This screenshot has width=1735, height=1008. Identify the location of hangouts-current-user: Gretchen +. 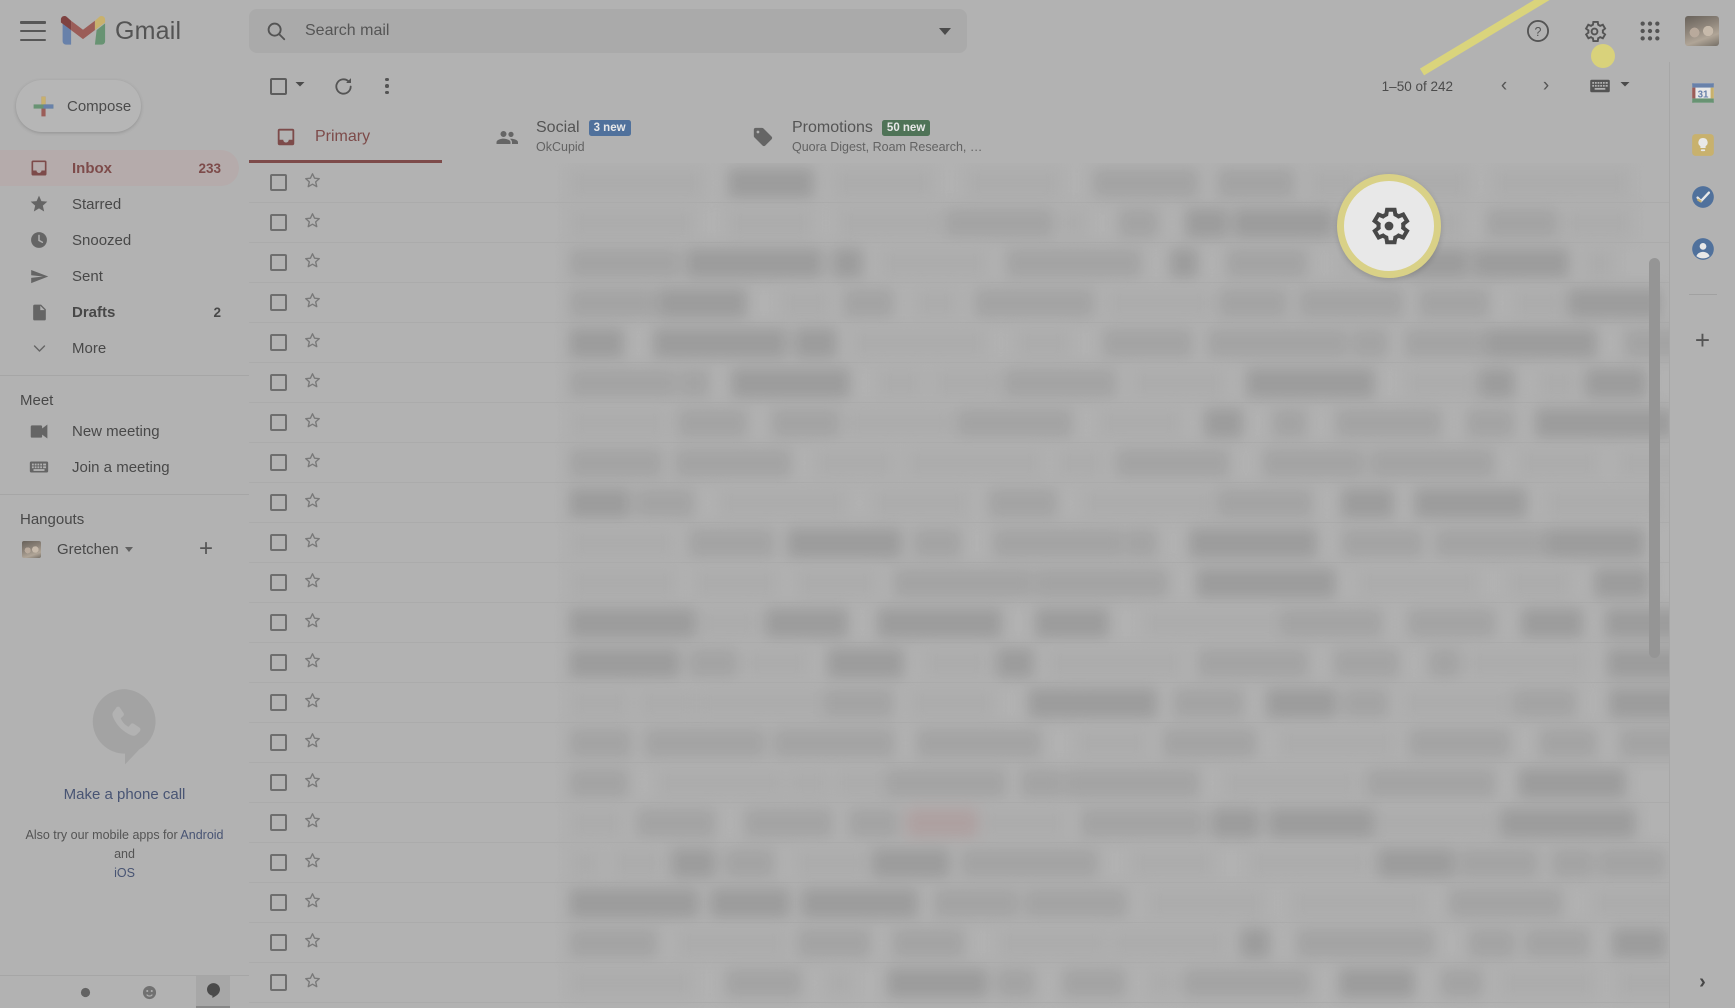
(124, 549).